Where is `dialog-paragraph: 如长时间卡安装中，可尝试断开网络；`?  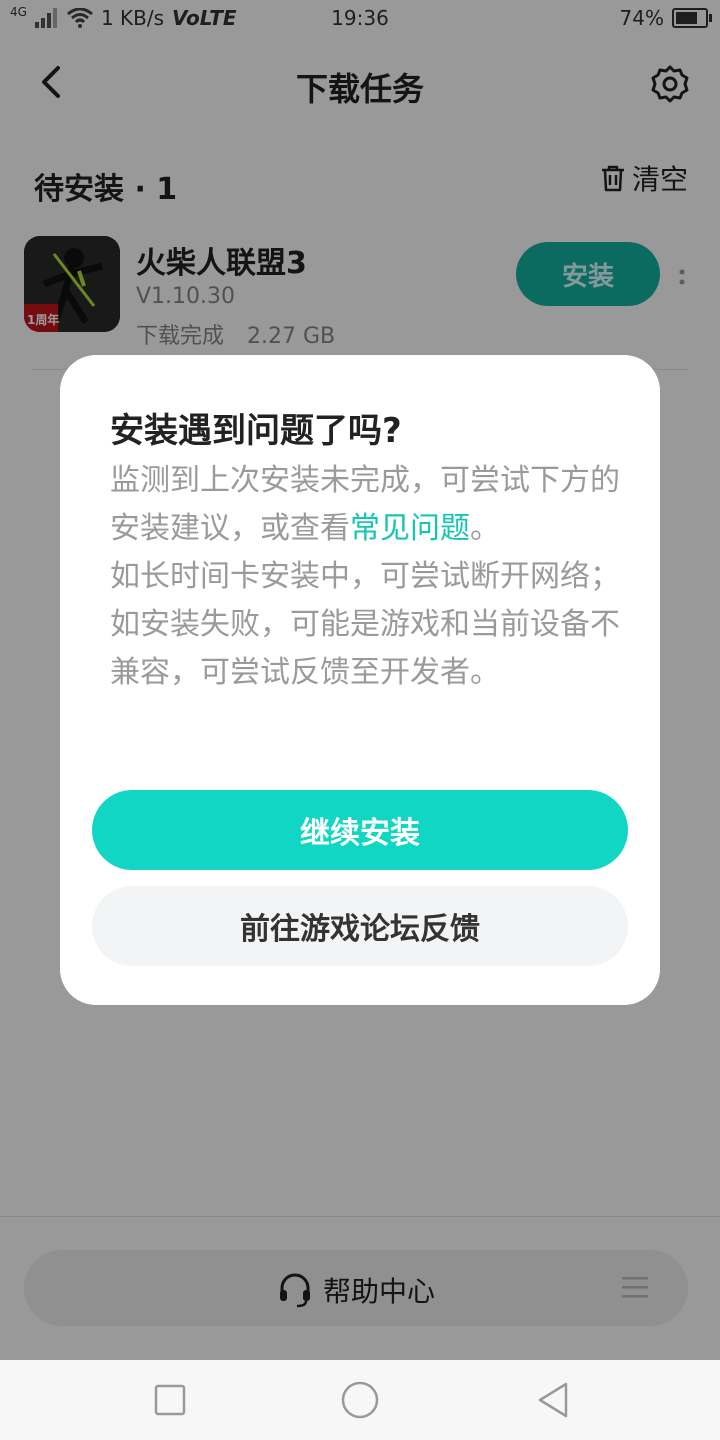
dialog-paragraph: 如长时间卡安装中，可尝试断开网络； is located at coordinates (365, 576).